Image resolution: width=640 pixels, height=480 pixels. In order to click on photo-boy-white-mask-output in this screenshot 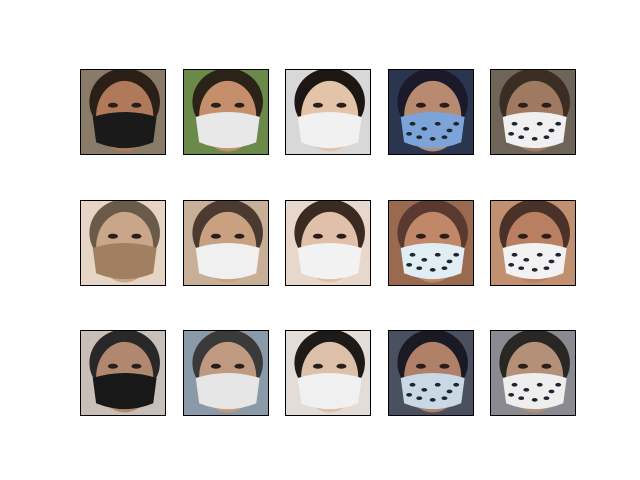, I will do `click(226, 373)`.